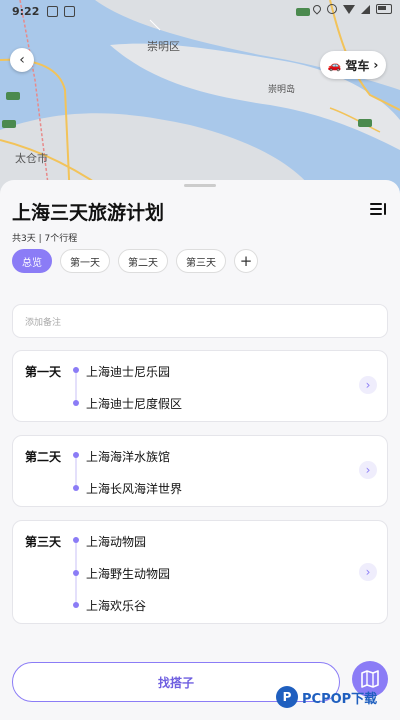 This screenshot has height=720, width=400. I want to click on status-time: 9:22, so click(26, 11).